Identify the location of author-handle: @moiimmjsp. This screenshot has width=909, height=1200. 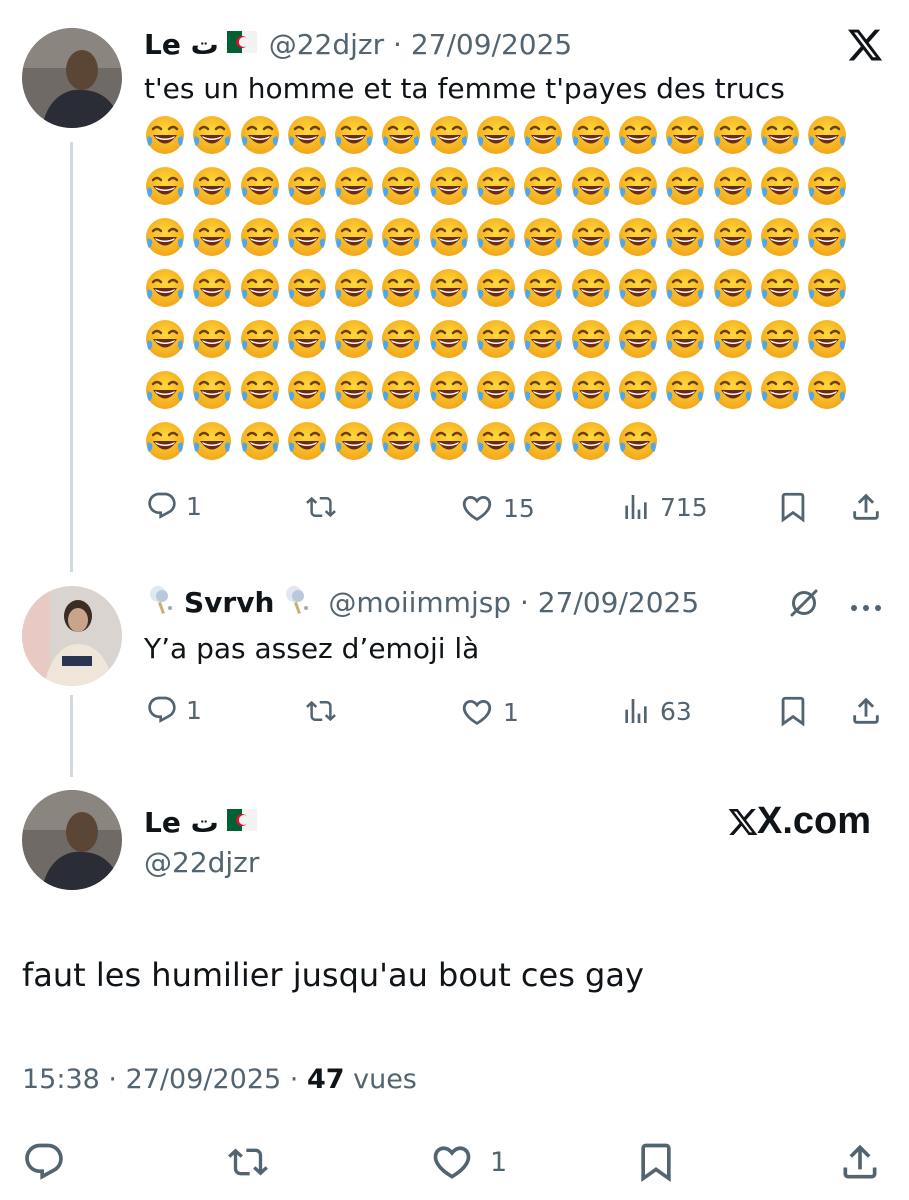
(419, 602).